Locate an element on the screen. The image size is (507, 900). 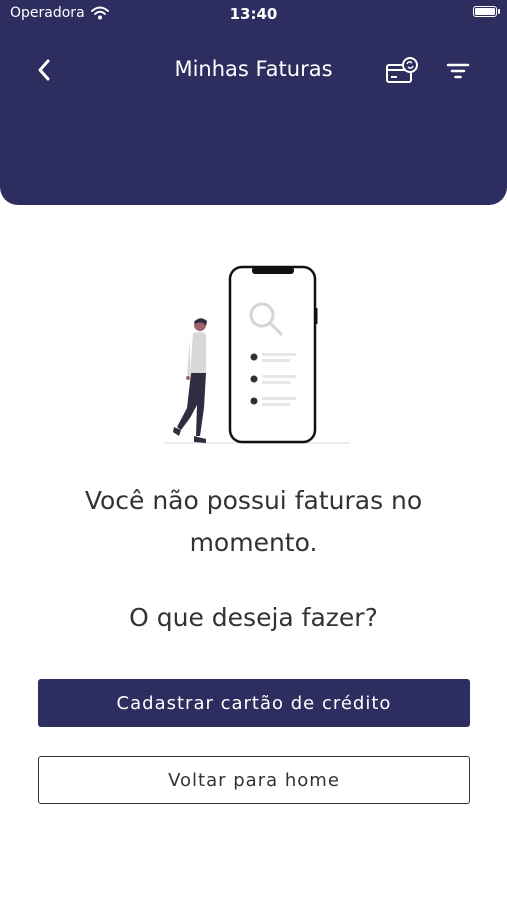
filter-button is located at coordinates (458, 71).